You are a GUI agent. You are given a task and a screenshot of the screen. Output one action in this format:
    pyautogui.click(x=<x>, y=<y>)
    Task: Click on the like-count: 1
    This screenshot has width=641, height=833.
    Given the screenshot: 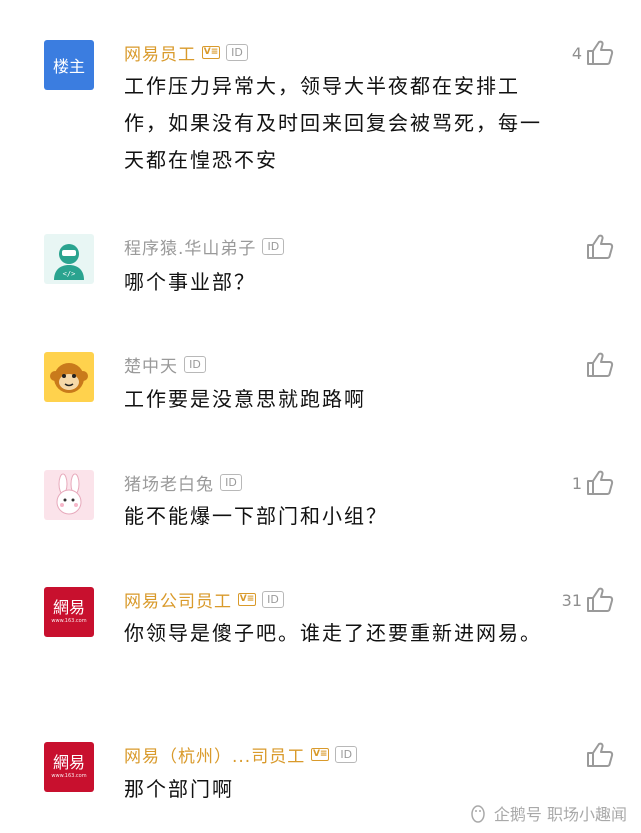 What is the action you would take?
    pyautogui.click(x=576, y=483)
    